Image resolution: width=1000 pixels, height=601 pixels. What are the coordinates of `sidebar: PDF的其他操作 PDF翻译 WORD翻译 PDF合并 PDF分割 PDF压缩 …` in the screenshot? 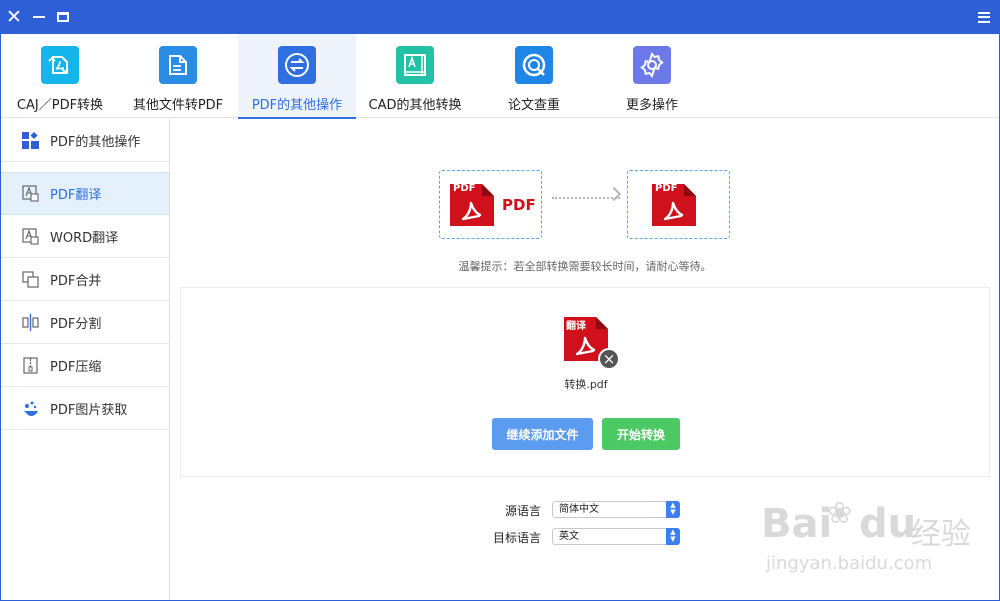 It's located at (85, 359).